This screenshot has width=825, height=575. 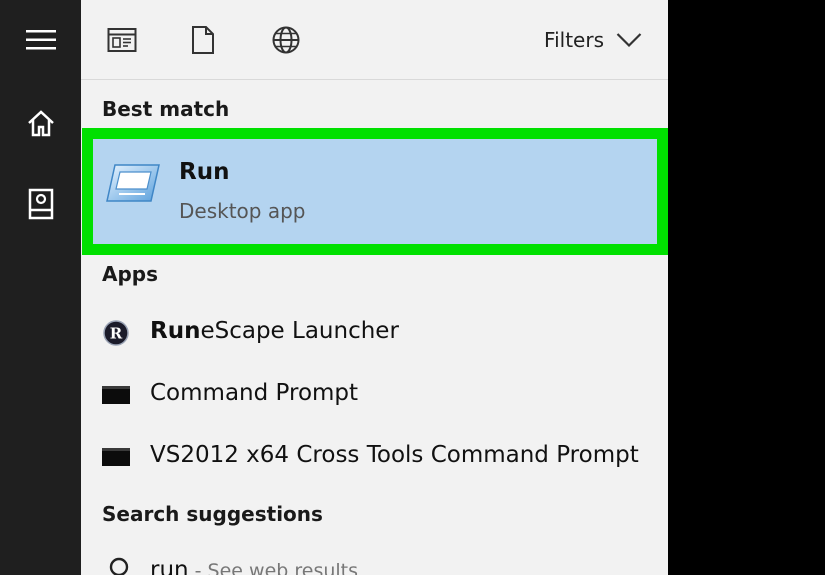 I want to click on app-label-vs2012: VS2012 x64 Cross Tools Command Prompt, so click(x=394, y=455).